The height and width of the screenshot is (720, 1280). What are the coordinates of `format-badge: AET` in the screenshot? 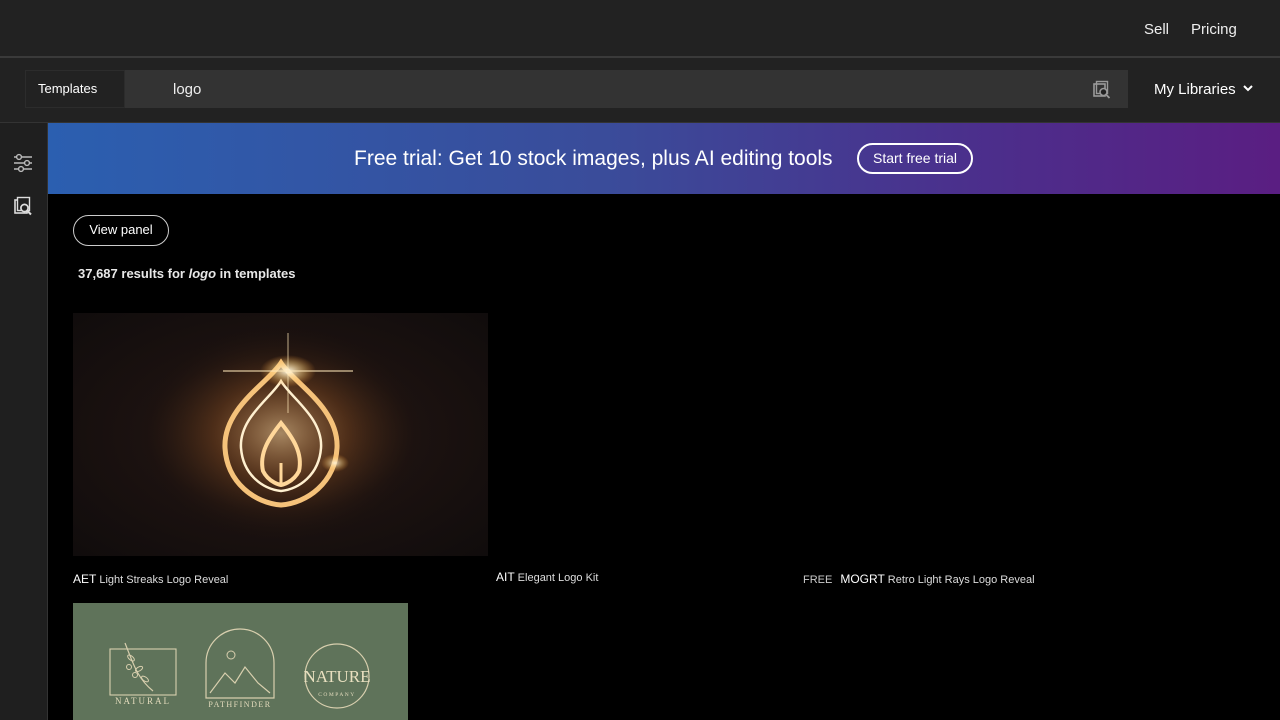 It's located at (85, 579).